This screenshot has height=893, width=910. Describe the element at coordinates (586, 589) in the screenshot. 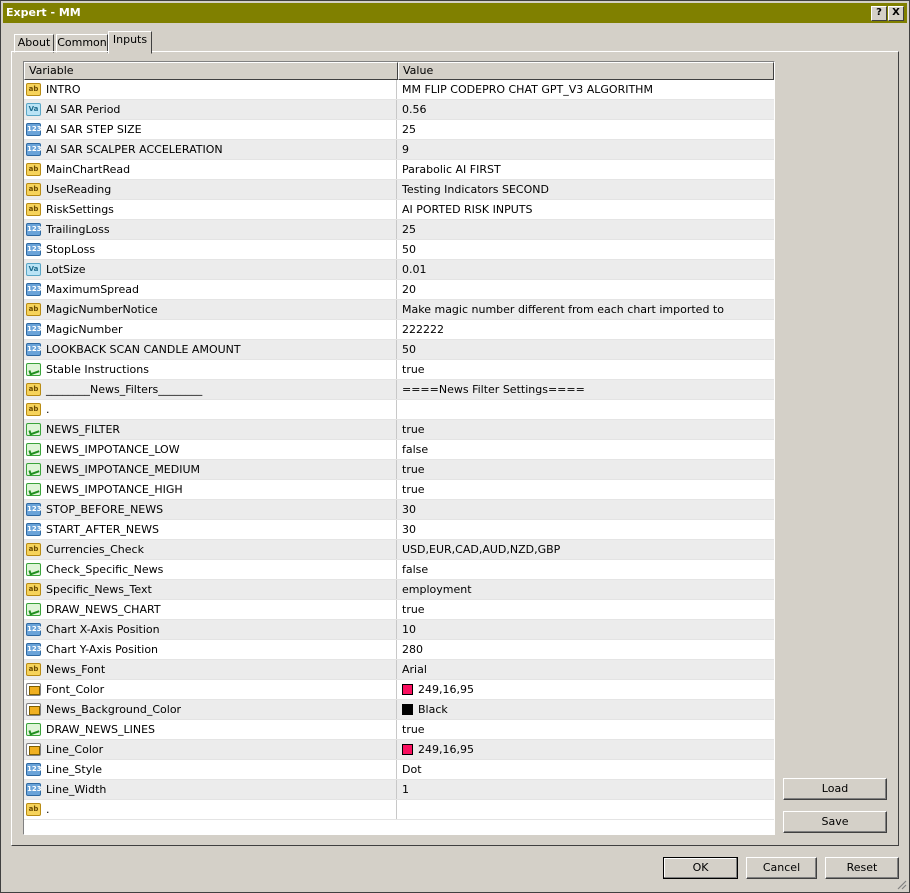

I see `value-cell: employment` at that location.